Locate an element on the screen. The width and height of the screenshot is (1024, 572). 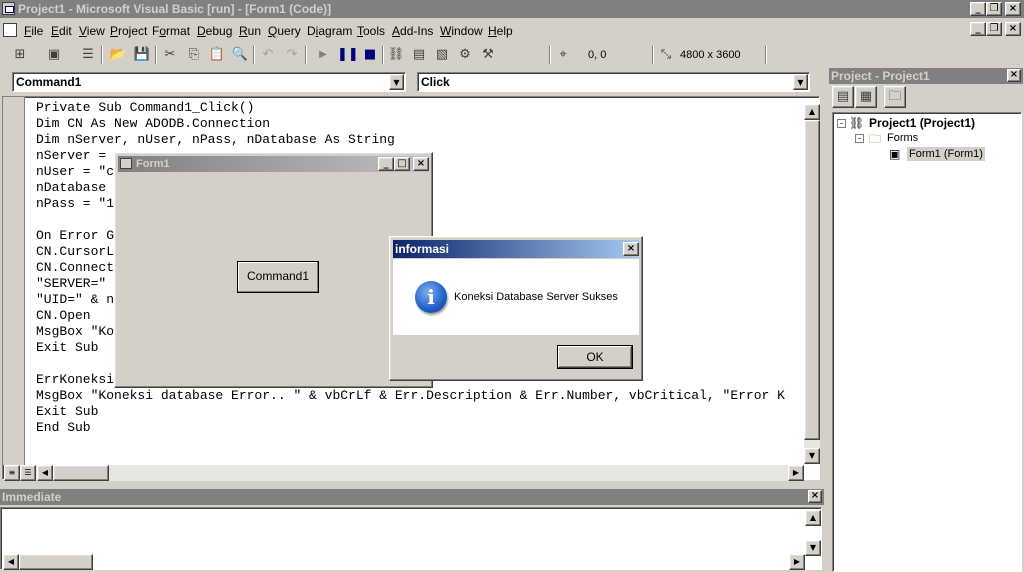
form1-close-button: × is located at coordinates (421, 164).